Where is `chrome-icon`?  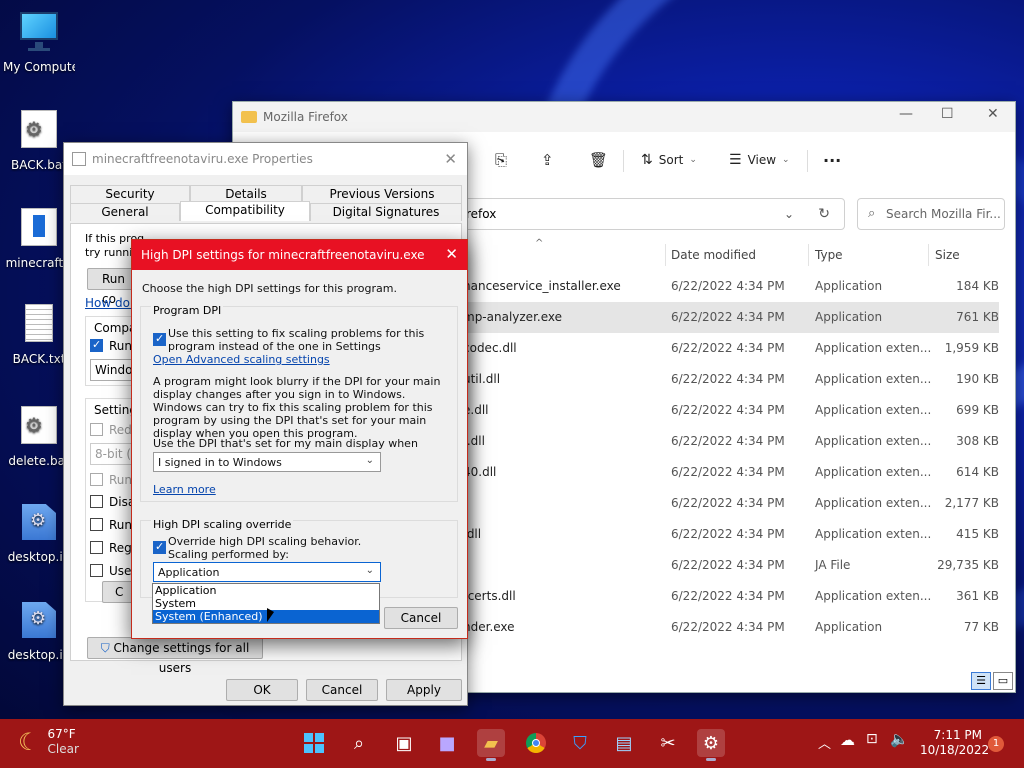 chrome-icon is located at coordinates (536, 743).